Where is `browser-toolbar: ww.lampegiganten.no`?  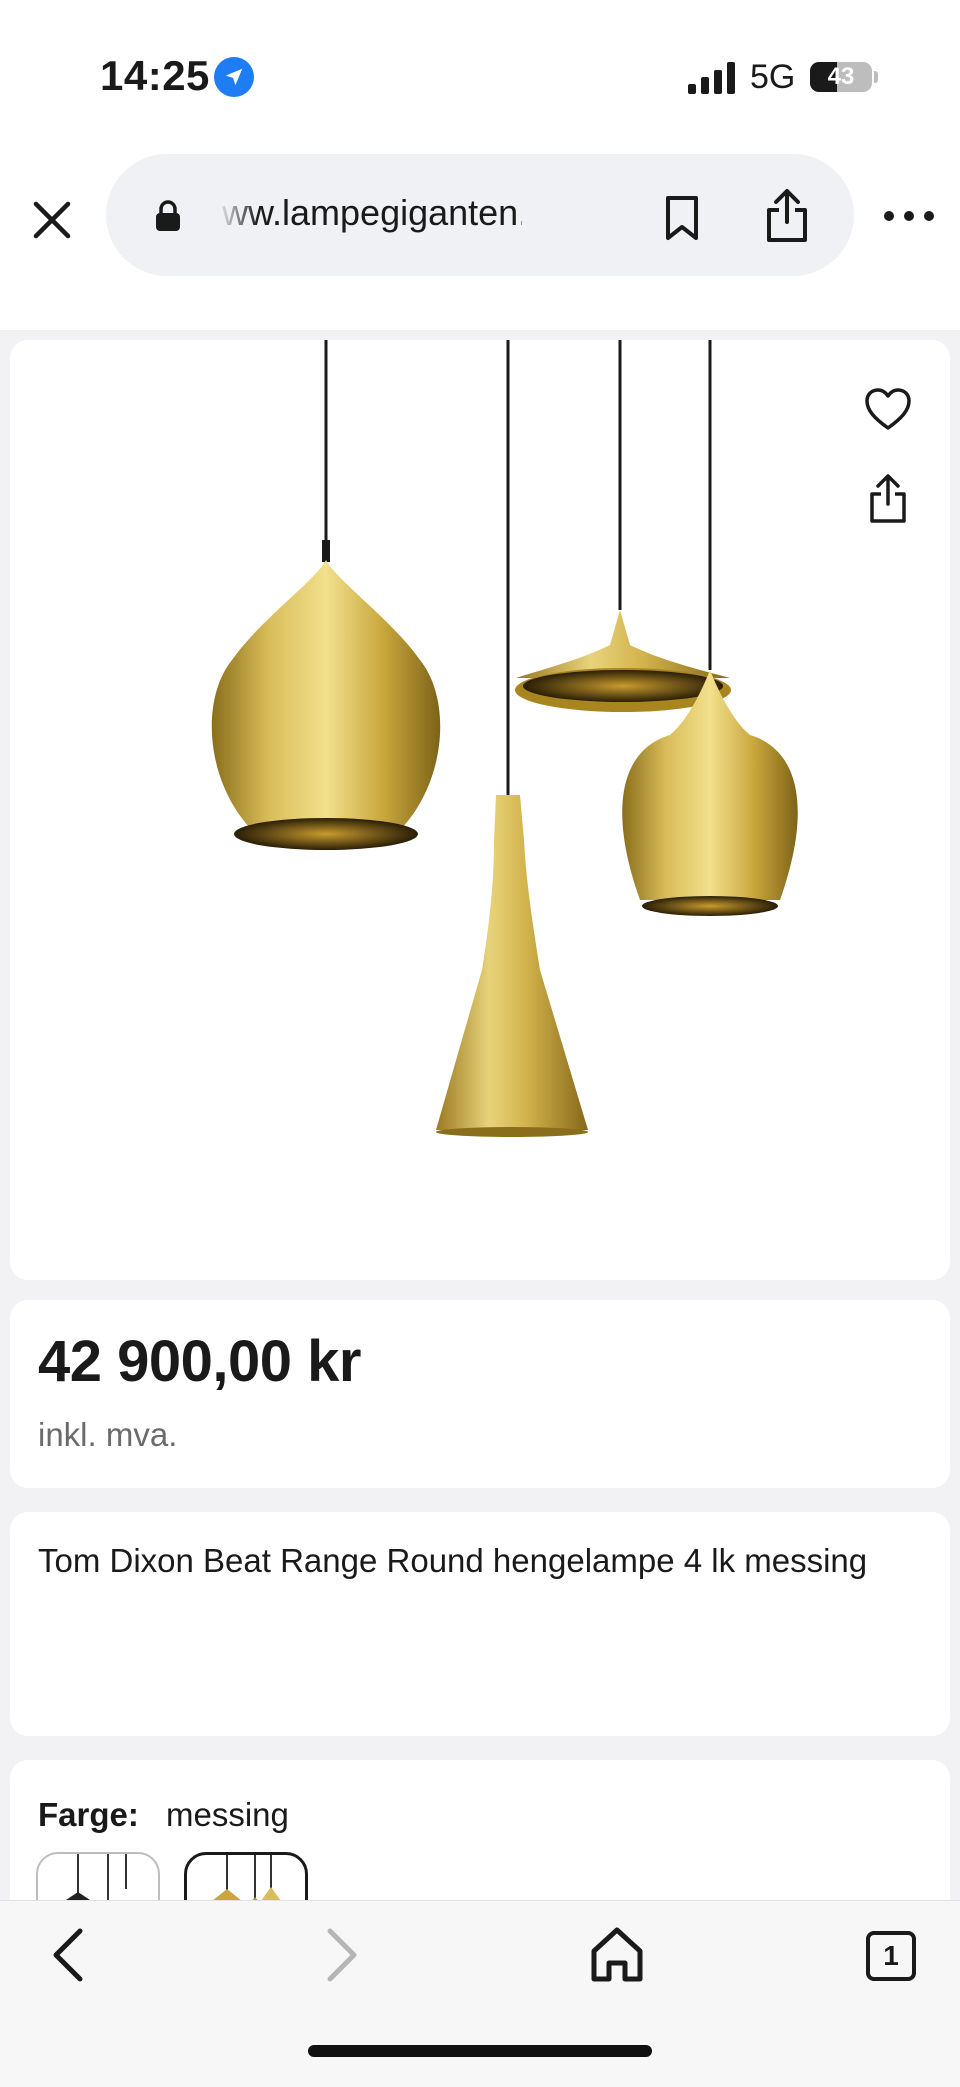 browser-toolbar: ww.lampegiganten.no is located at coordinates (480, 215).